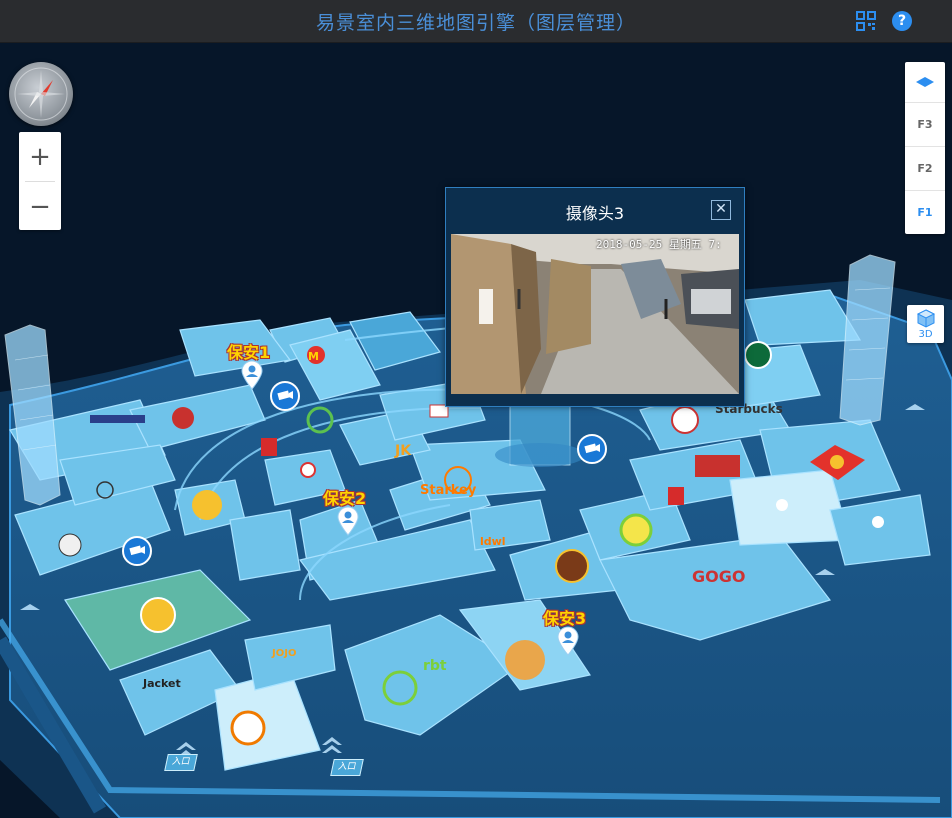 This screenshot has height=818, width=952. I want to click on floor-switcher: F3 F2 F1, so click(925, 148).